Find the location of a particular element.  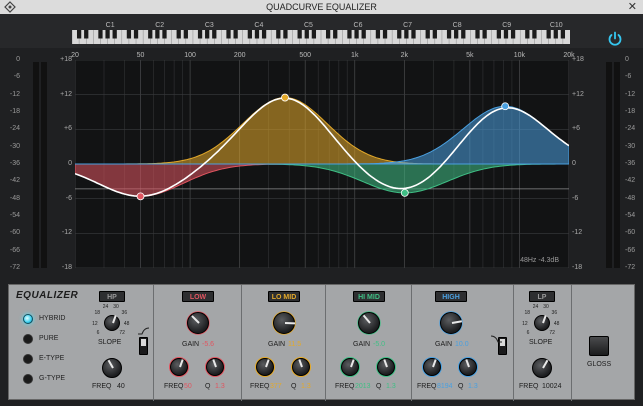

app-logo-icon is located at coordinates (10, 7).